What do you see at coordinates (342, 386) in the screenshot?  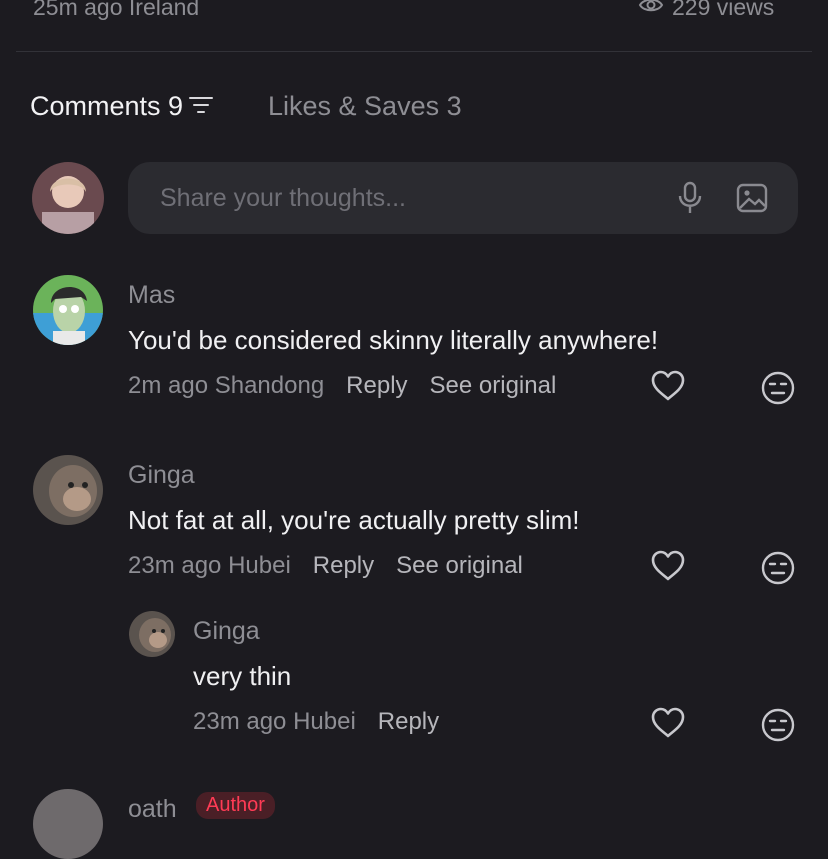 I see `comment-meta-row: 2m ago Shandong Reply See original` at bounding box center [342, 386].